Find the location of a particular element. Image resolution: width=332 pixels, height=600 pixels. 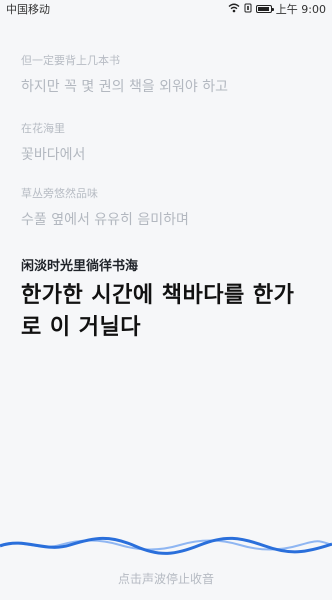

transcript-entry: 在花海里 꽃바다에서 is located at coordinates (53, 142).